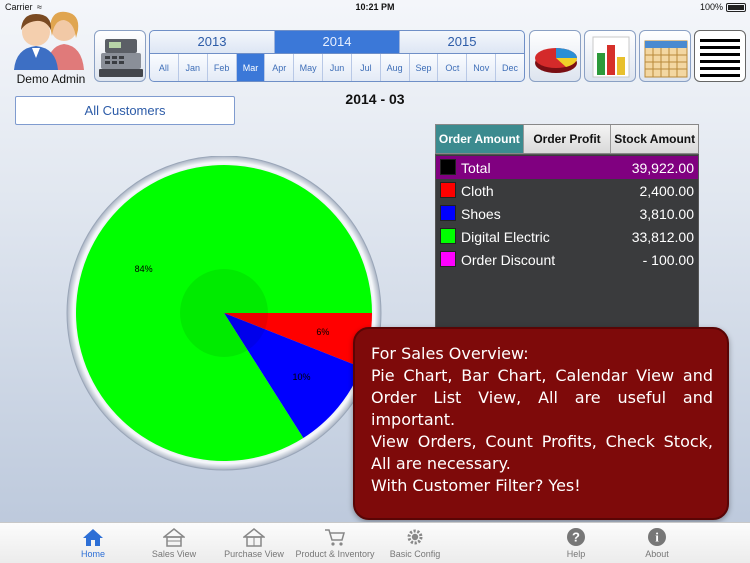 The height and width of the screenshot is (563, 750). I want to click on cash-register-icon, so click(121, 58).